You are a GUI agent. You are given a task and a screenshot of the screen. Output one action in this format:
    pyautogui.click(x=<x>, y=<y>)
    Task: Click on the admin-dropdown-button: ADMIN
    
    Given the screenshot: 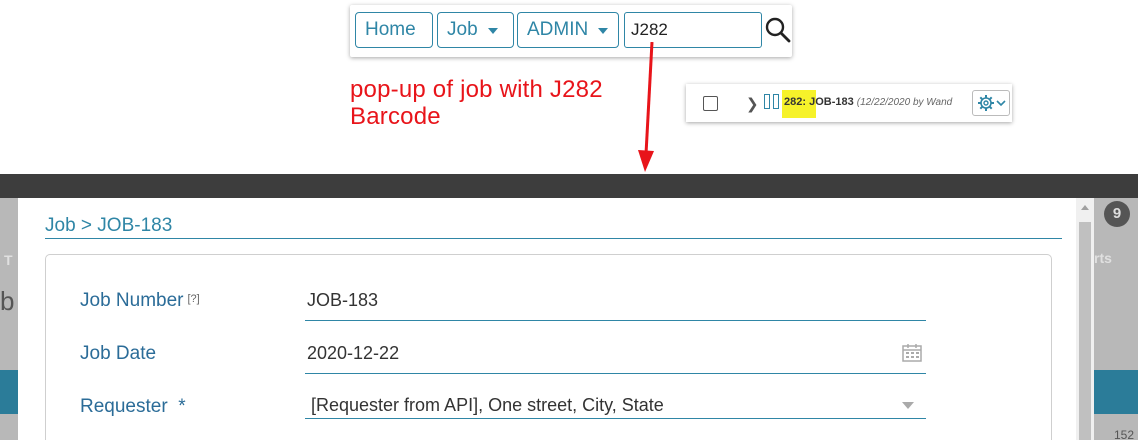 What is the action you would take?
    pyautogui.click(x=568, y=30)
    